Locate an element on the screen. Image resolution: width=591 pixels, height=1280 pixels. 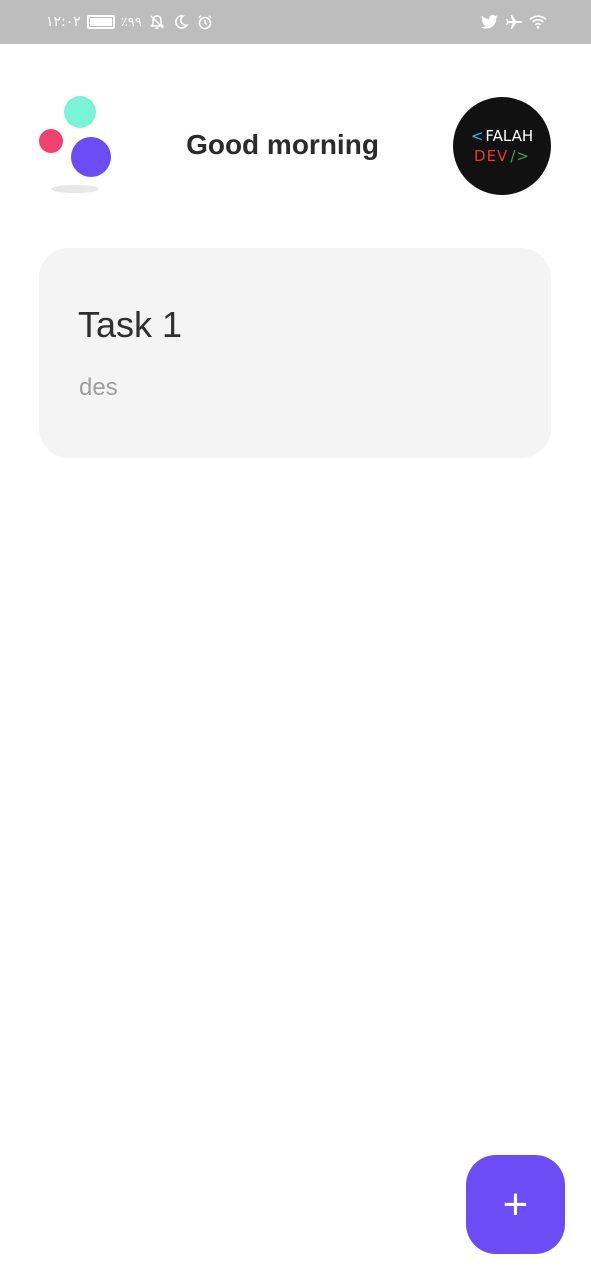
moon-icon is located at coordinates (181, 22).